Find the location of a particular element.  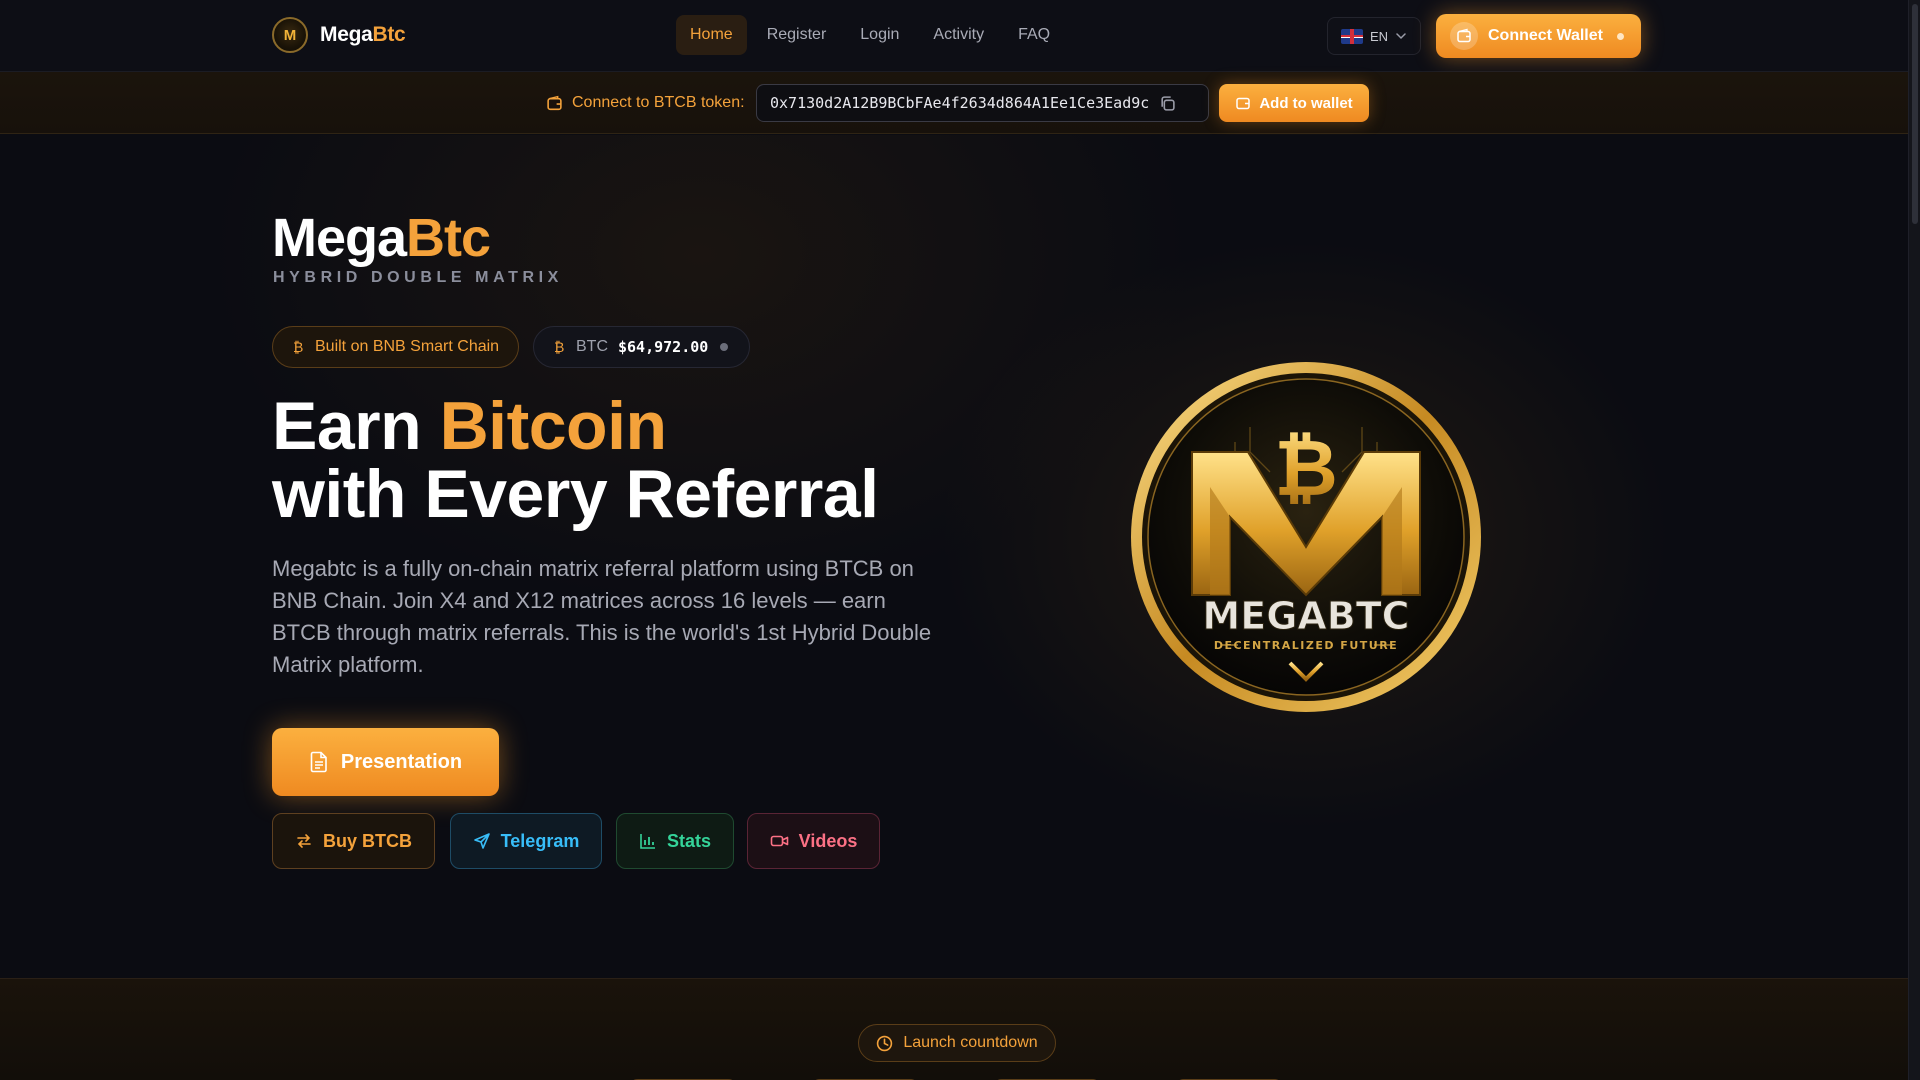

videos-label: Videos is located at coordinates (828, 840).